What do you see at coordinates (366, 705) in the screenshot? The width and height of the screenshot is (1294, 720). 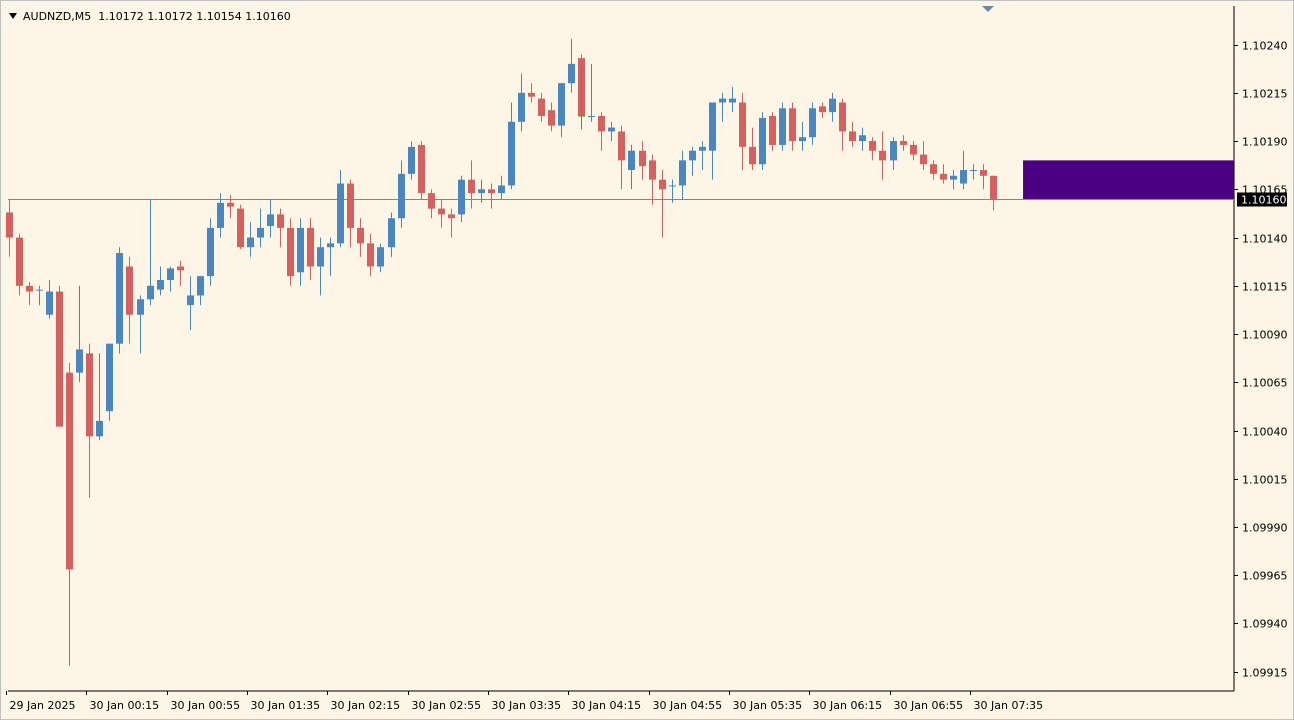 I see `time-tick-label: 30 Jan 02:15` at bounding box center [366, 705].